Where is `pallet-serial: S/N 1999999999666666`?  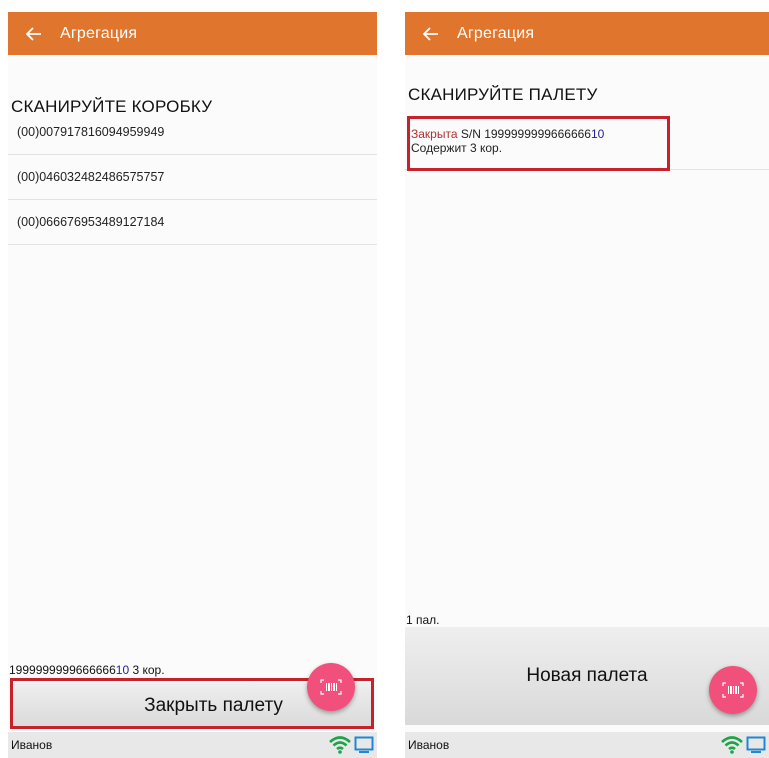
pallet-serial: S/N 1999999999666666 is located at coordinates (524, 134).